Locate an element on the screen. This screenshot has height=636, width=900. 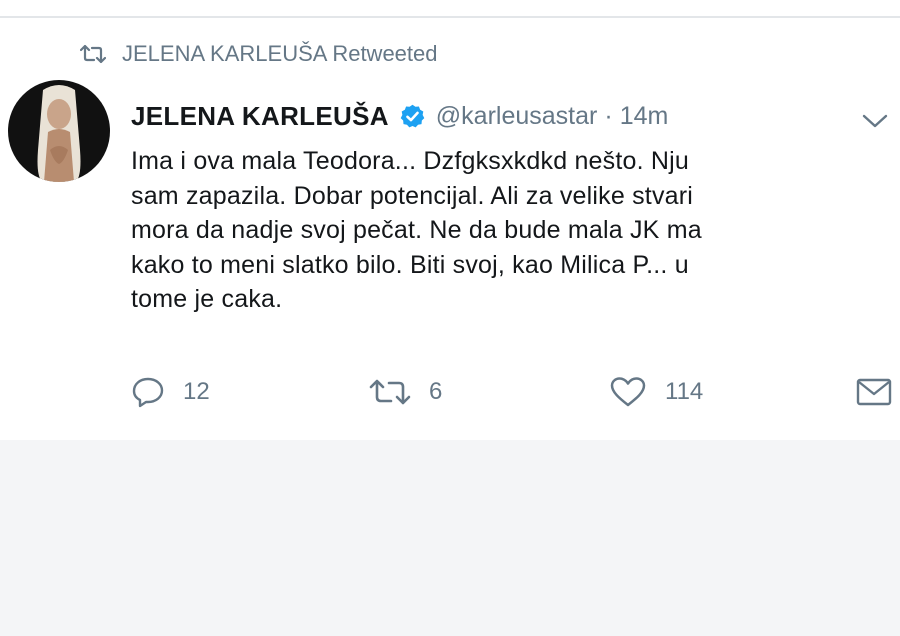
tweet-actions: 12 6 114 is located at coordinates (513, 392).